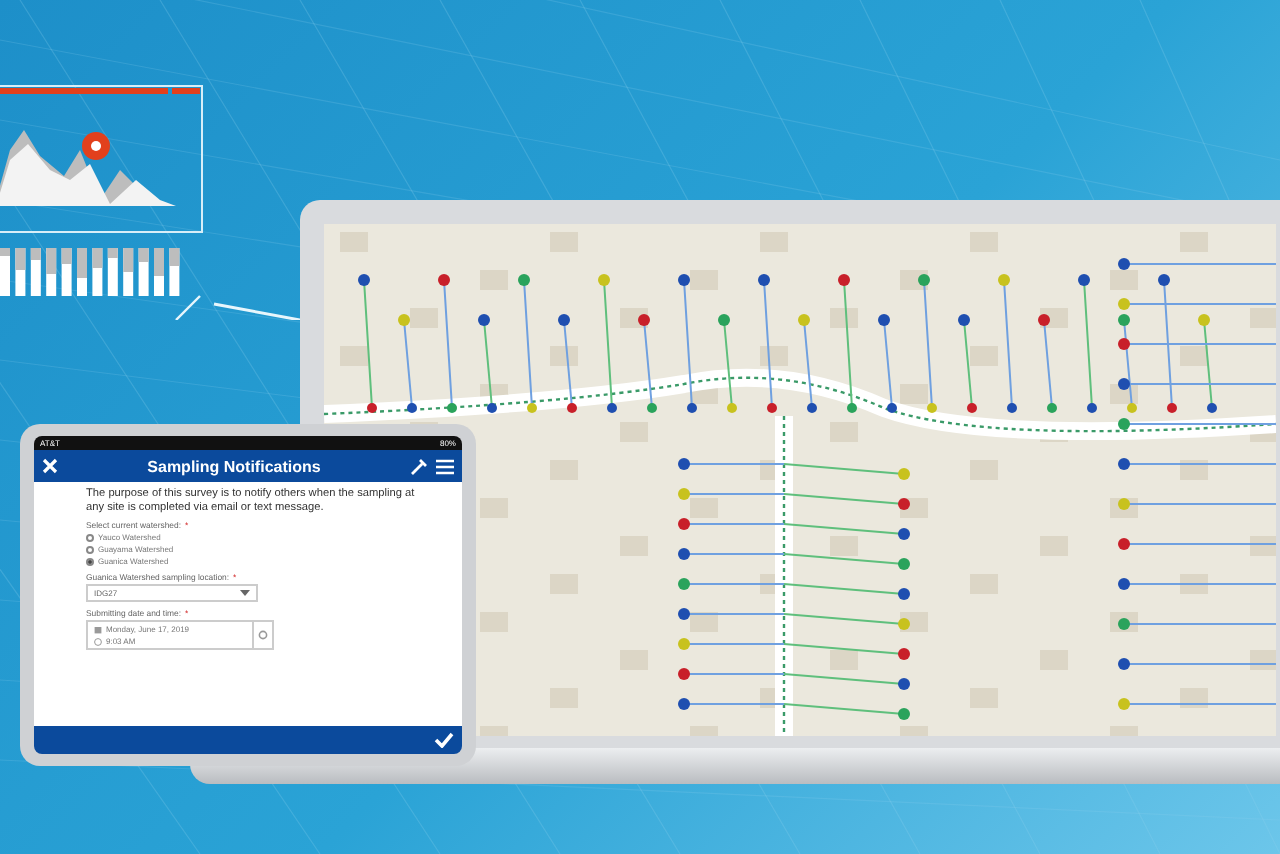 The image size is (1280, 854). What do you see at coordinates (419, 466) in the screenshot?
I see `tools-icon` at bounding box center [419, 466].